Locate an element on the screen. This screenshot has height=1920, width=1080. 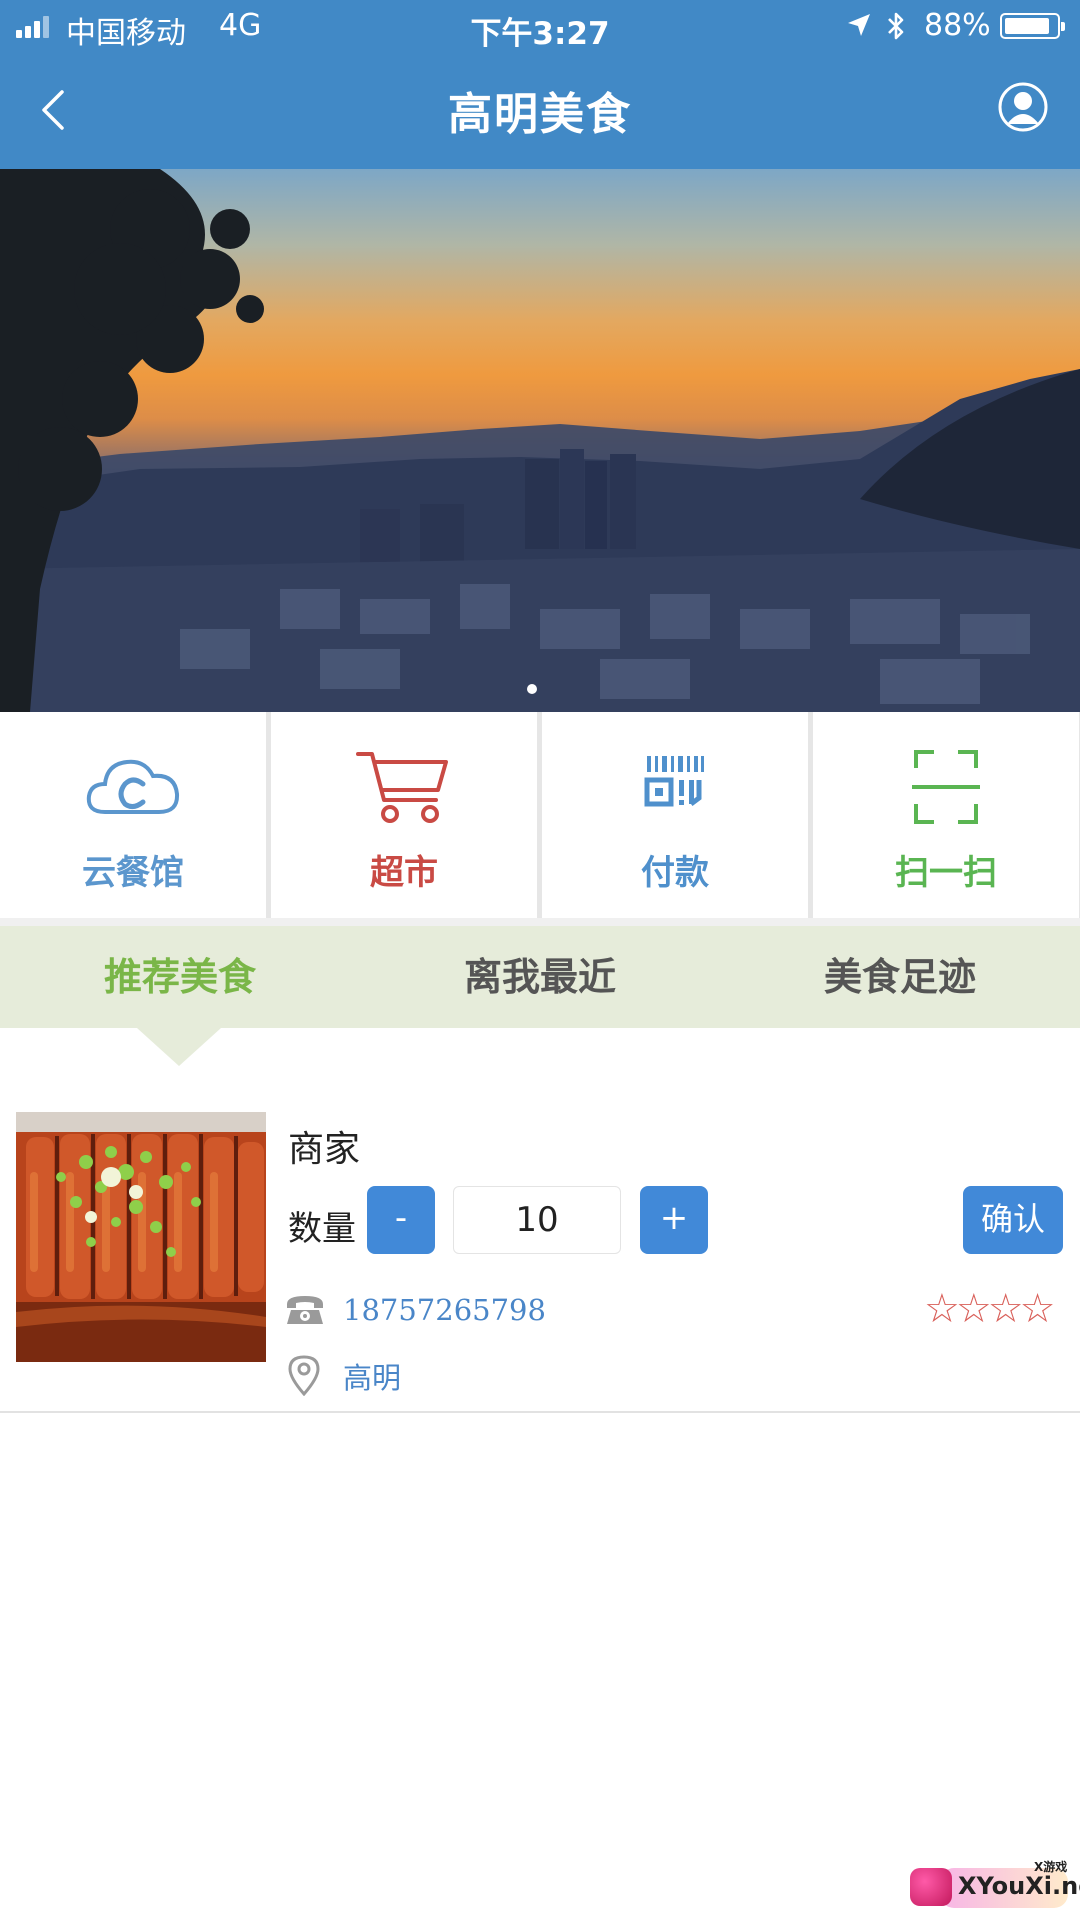
site-watermark: X游戏 XYouXi.net is located at coordinates (995, 1886).